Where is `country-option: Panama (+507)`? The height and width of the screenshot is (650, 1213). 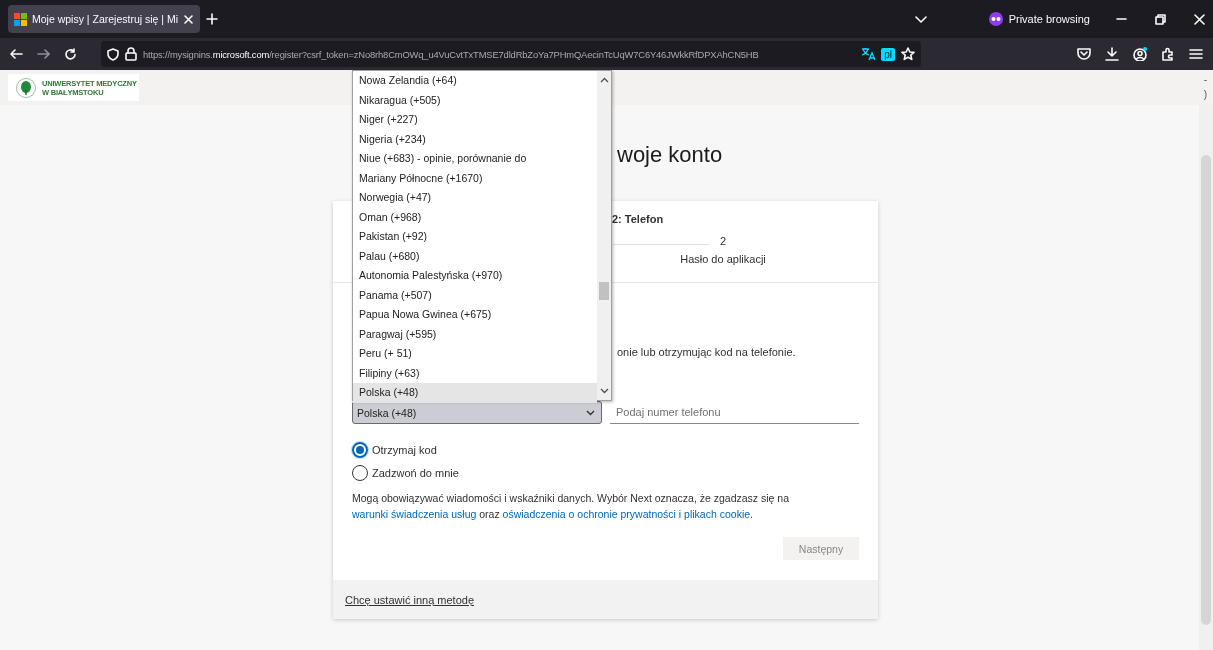
country-option: Panama (+507) is located at coordinates (475, 295).